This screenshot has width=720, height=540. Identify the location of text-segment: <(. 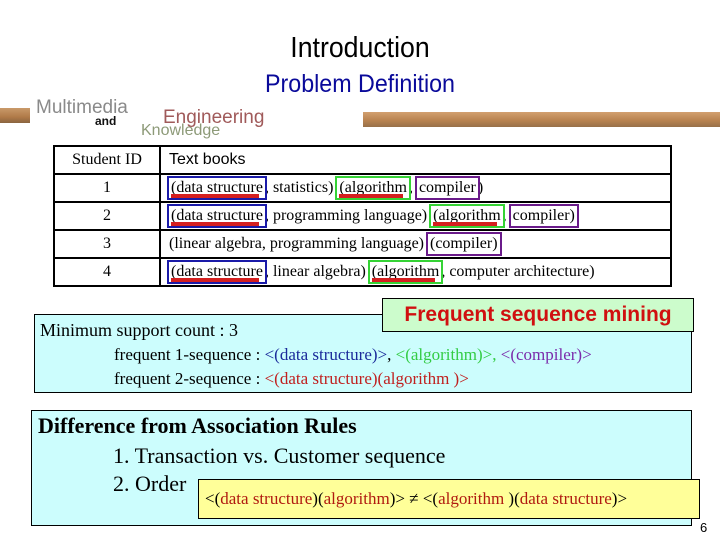
(213, 498).